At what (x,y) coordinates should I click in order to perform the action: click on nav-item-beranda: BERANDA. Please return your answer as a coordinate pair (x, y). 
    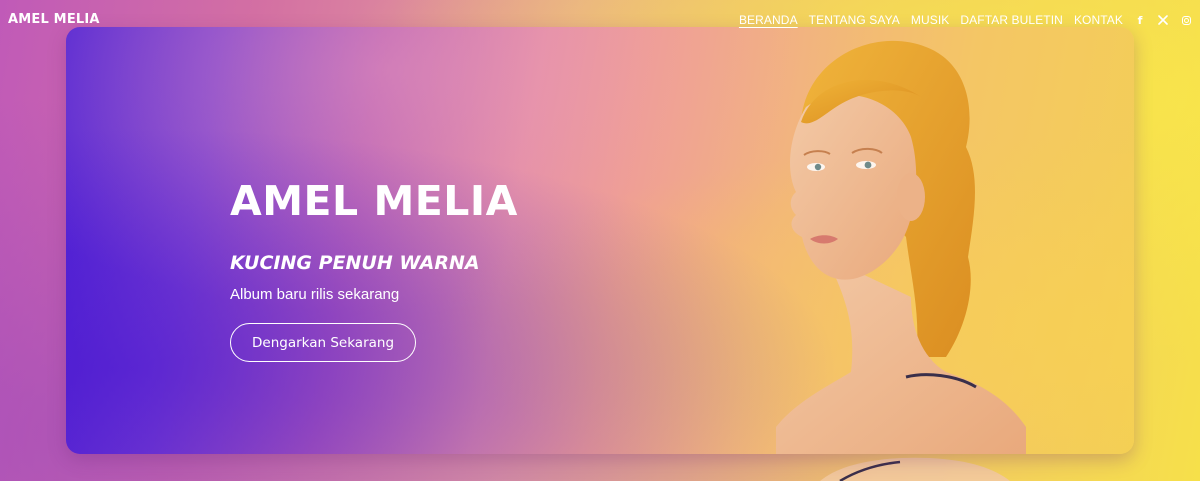
    Looking at the image, I should click on (768, 20).